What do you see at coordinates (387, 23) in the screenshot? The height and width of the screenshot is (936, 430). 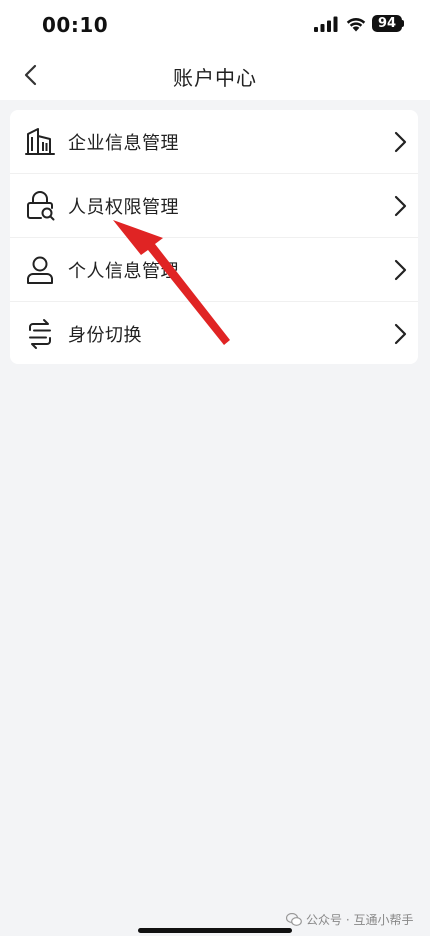 I see `battery-indicator: 94` at bounding box center [387, 23].